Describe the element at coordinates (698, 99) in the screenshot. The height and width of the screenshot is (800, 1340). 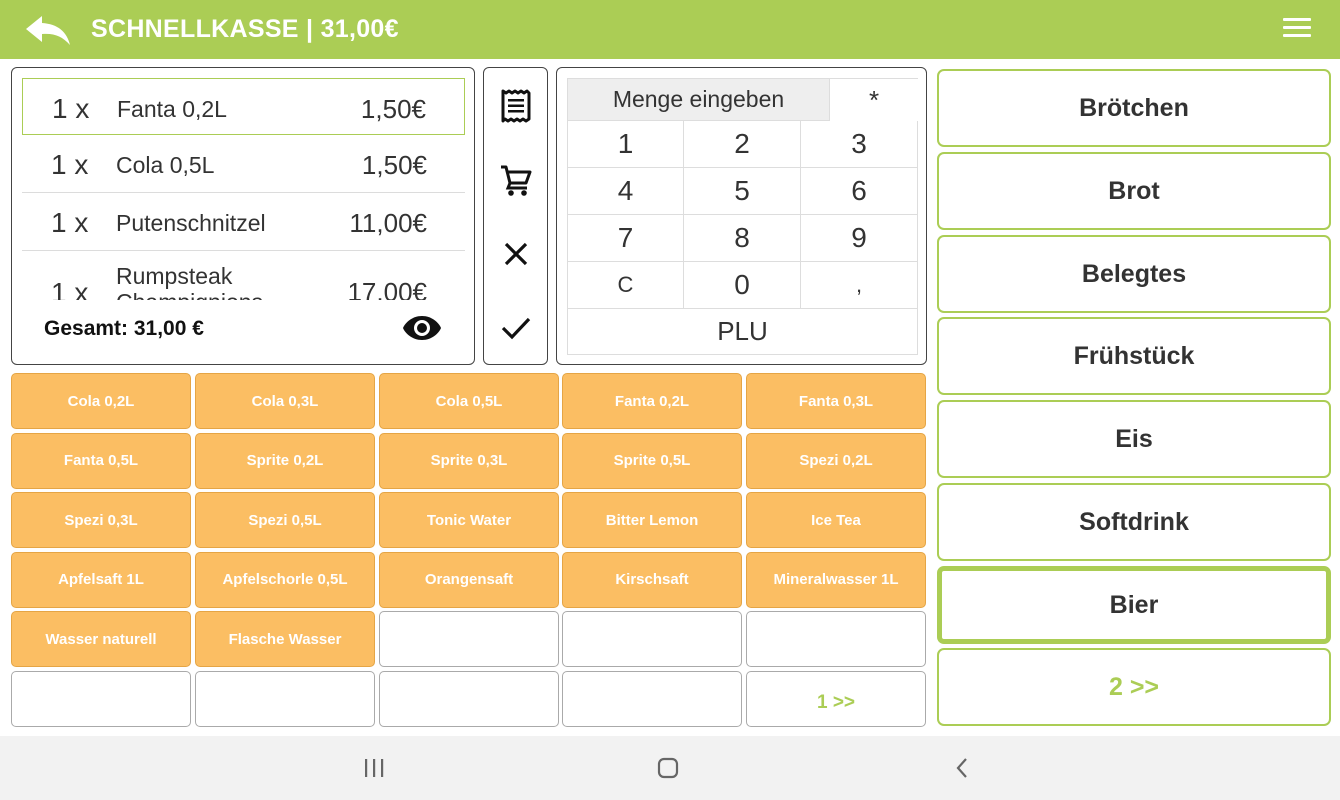
I see `quantity-input: Menge eingeben` at that location.